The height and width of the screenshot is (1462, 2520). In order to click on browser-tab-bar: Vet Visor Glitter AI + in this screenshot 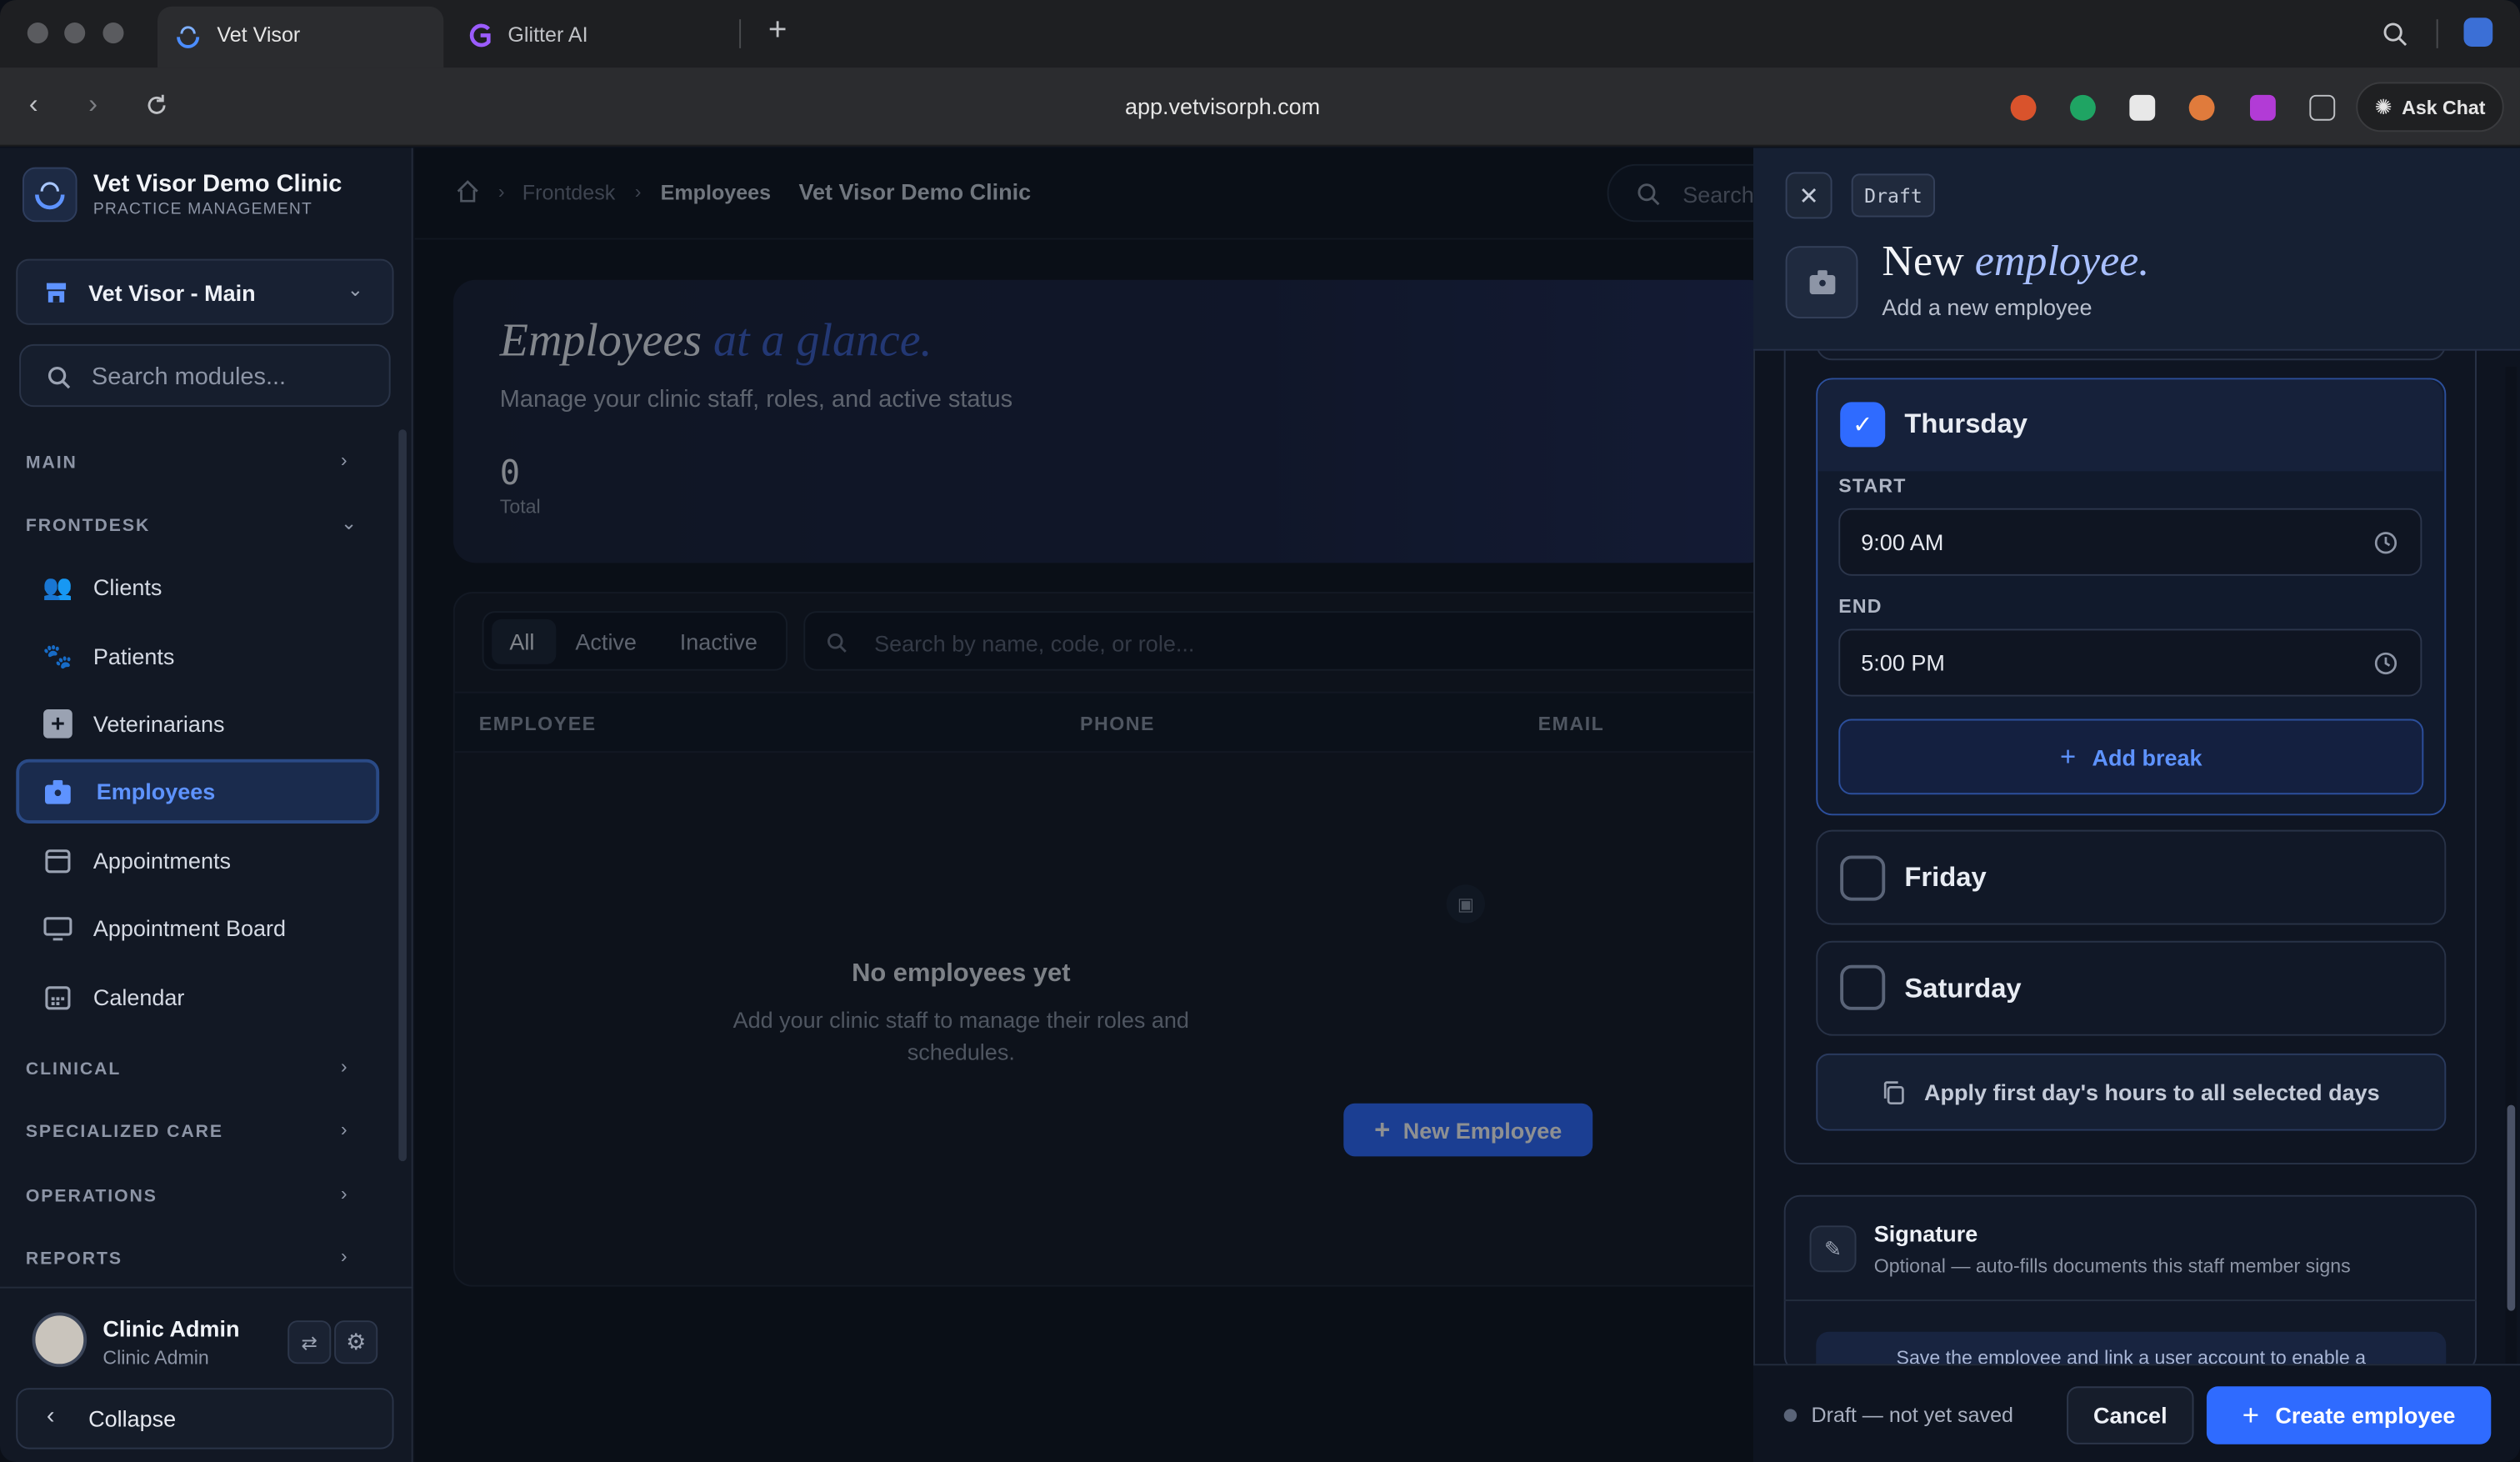, I will do `click(1260, 34)`.